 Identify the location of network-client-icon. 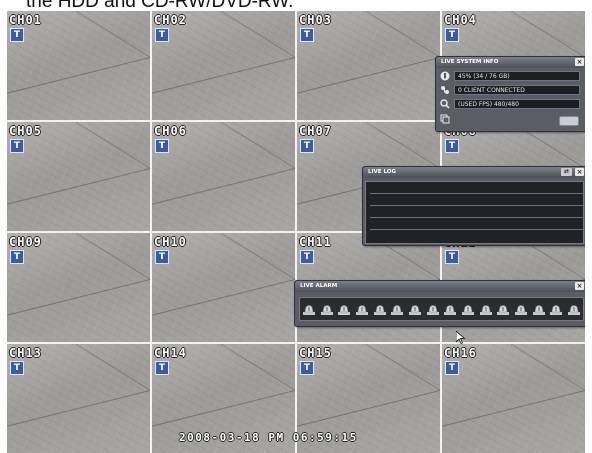
(445, 90).